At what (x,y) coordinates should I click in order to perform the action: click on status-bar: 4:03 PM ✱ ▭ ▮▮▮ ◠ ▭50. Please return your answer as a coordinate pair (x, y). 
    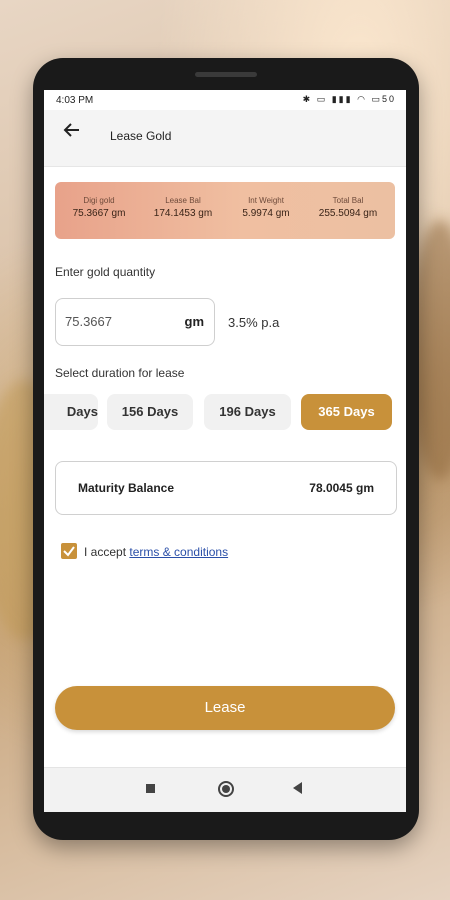
    Looking at the image, I should click on (225, 100).